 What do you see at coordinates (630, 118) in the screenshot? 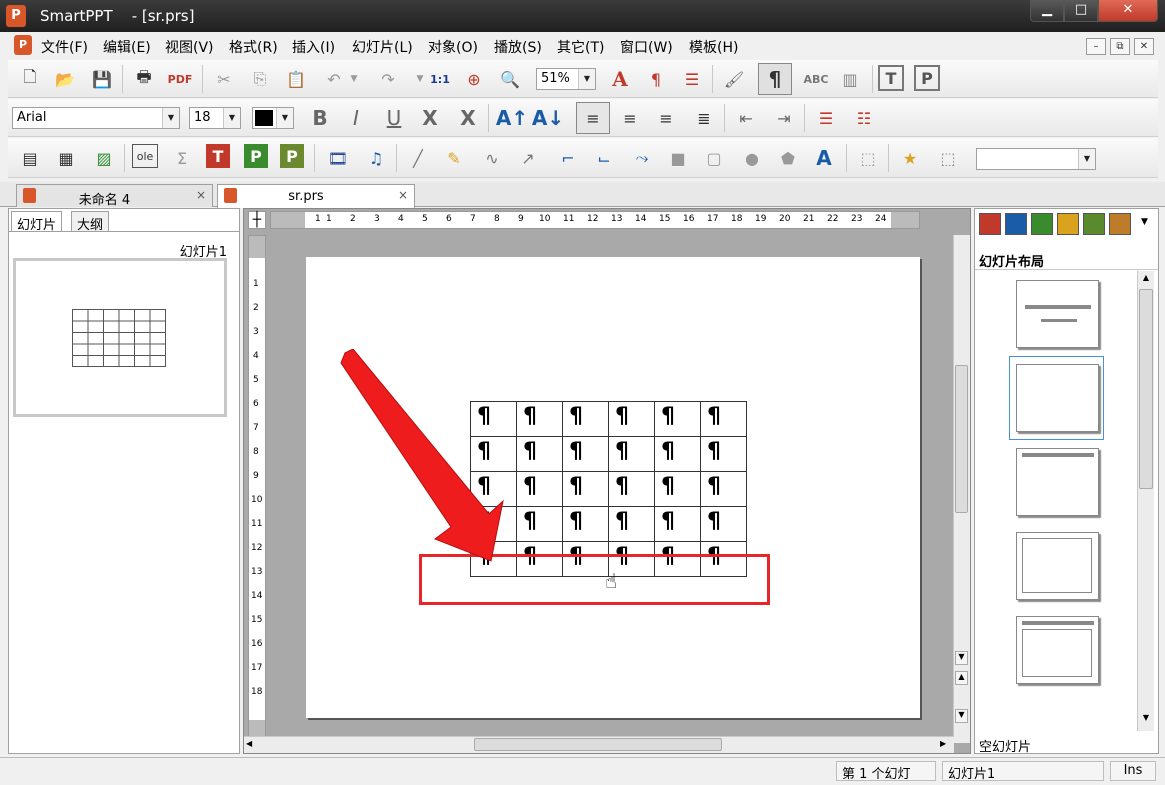
I see `align-center-icon: ≡` at bounding box center [630, 118].